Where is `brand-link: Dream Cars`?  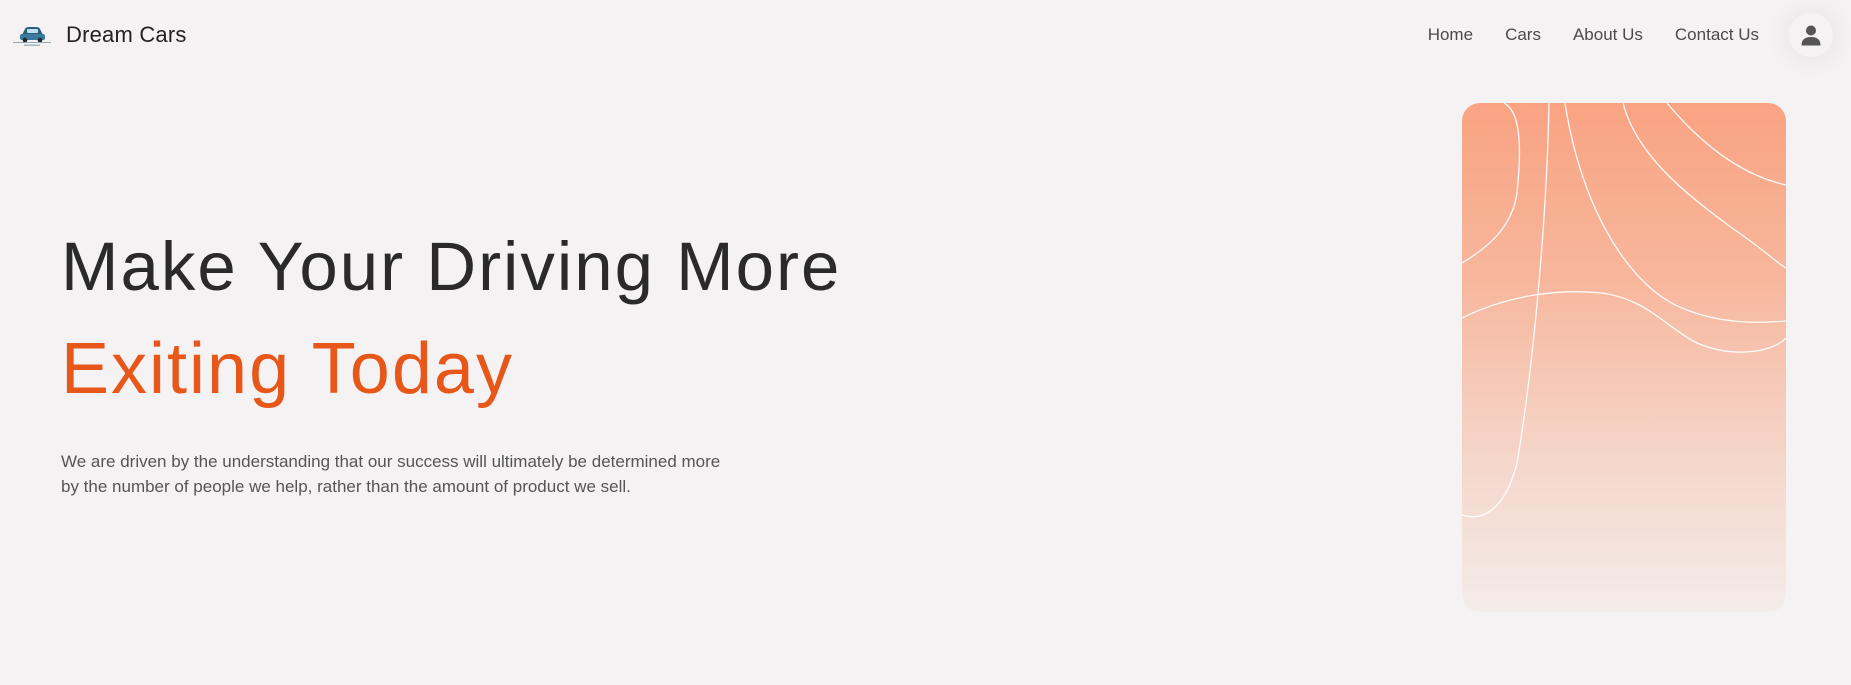
brand-link: Dream Cars is located at coordinates (99, 35).